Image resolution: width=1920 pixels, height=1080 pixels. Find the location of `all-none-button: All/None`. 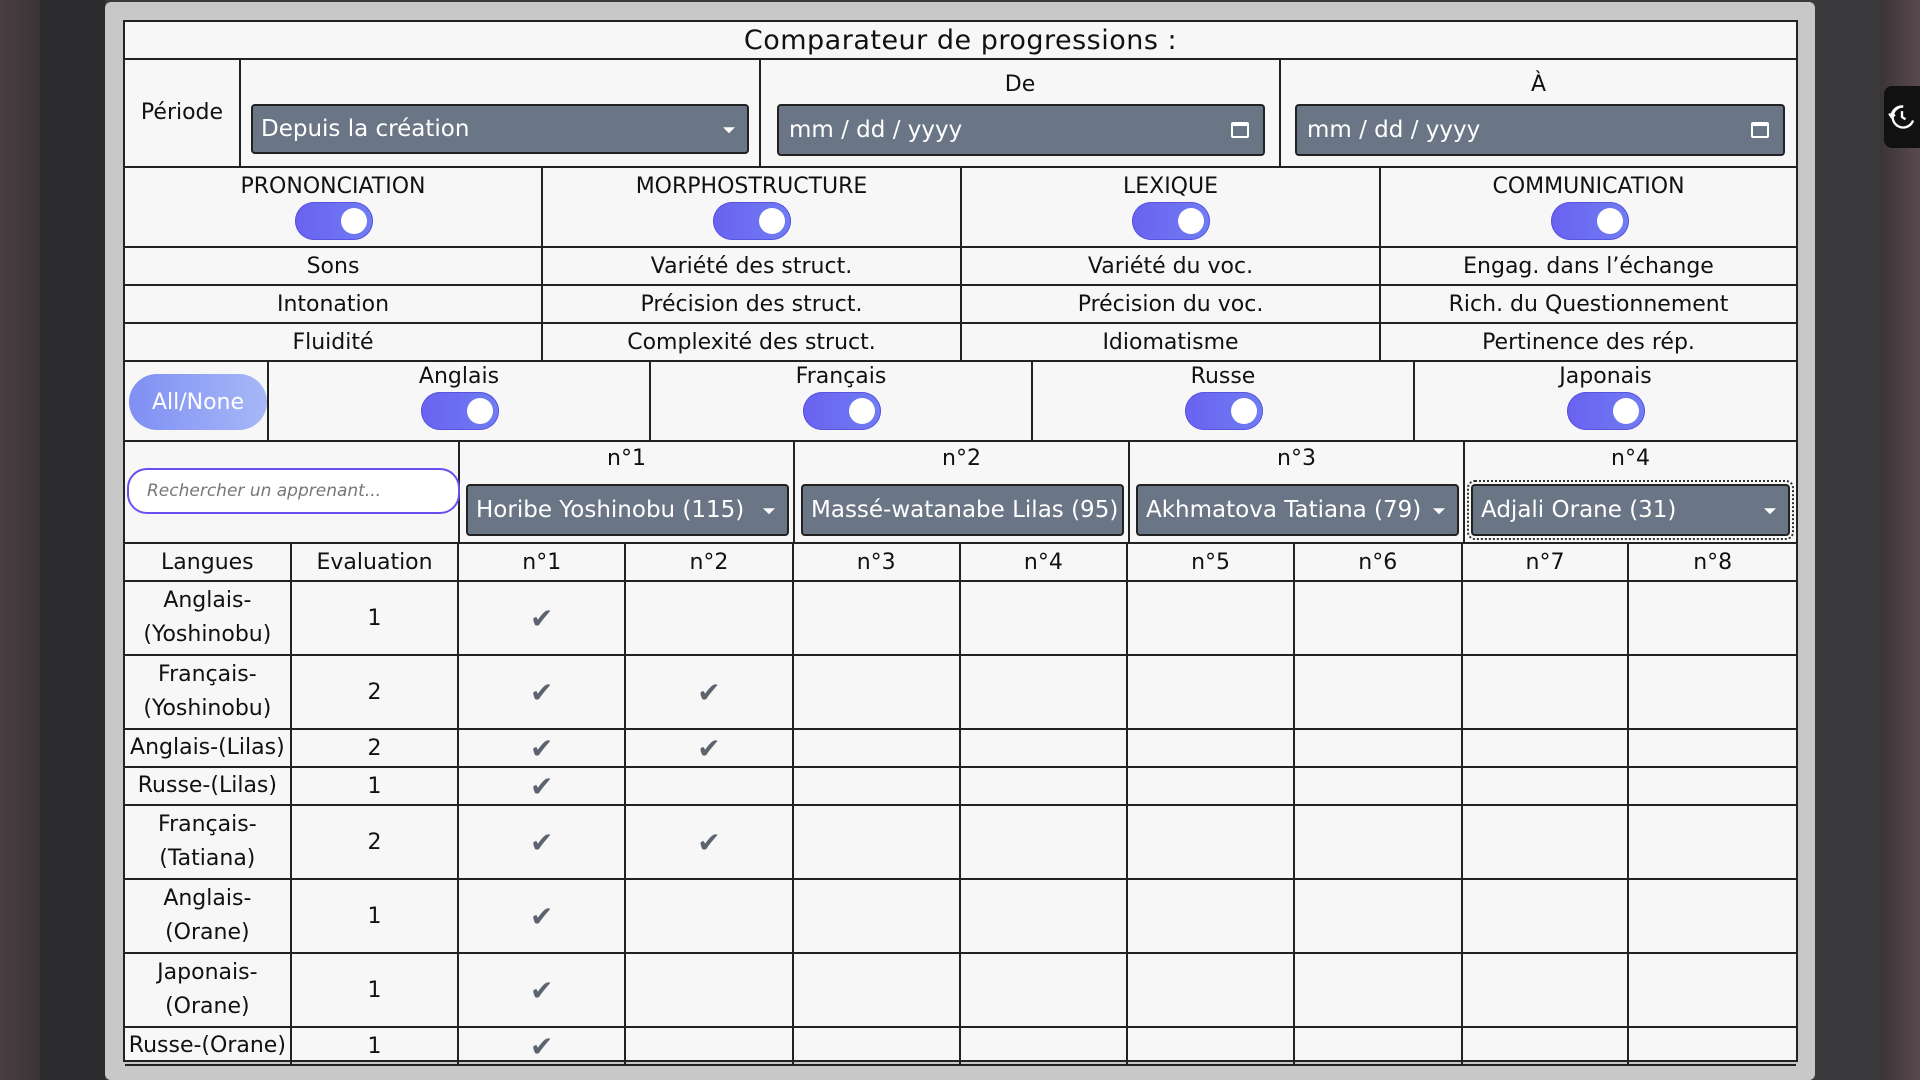

all-none-button: All/None is located at coordinates (198, 402).